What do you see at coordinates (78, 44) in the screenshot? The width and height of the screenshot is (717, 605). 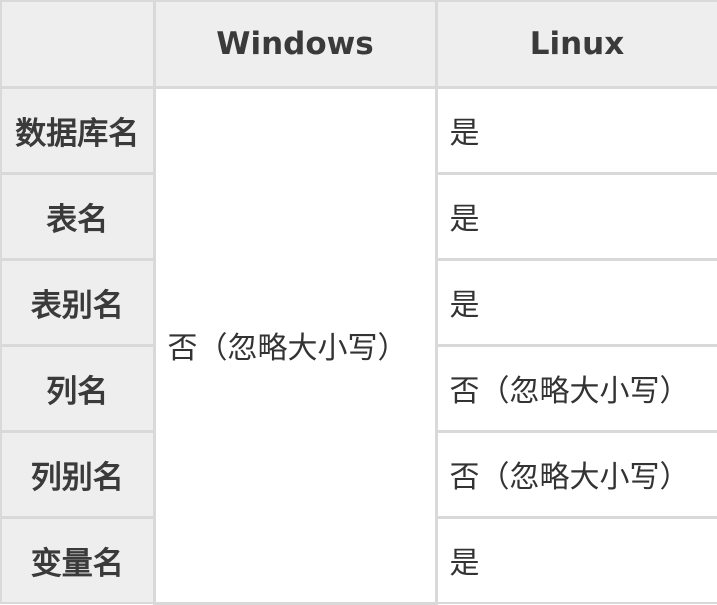 I see `corner-cell` at bounding box center [78, 44].